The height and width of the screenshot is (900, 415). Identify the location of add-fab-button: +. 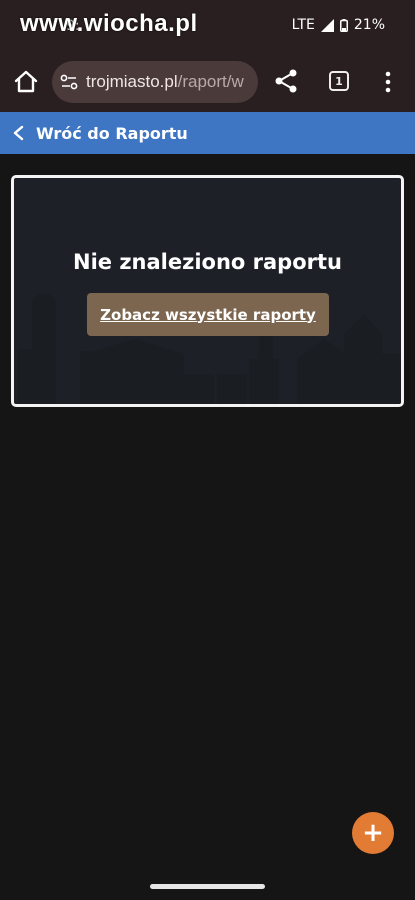
(373, 833).